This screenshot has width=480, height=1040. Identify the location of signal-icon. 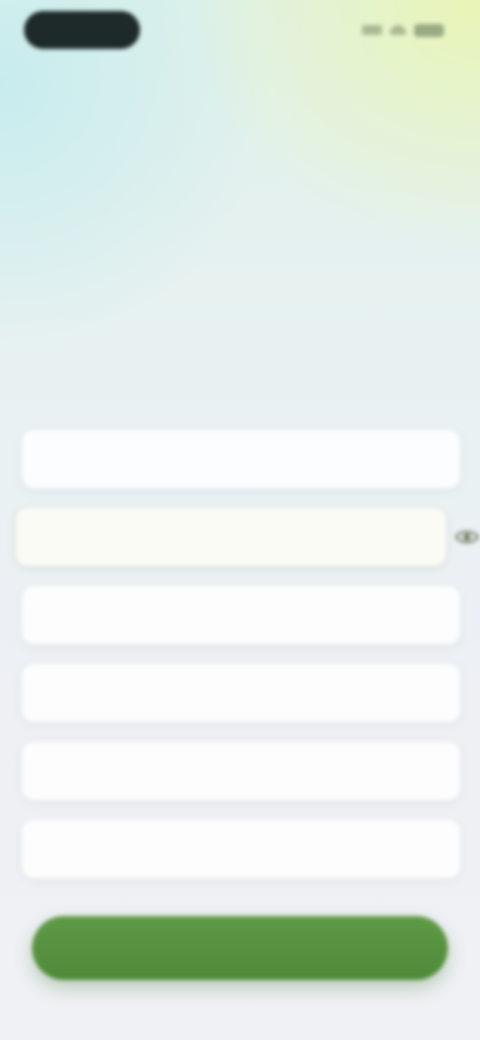
(372, 30).